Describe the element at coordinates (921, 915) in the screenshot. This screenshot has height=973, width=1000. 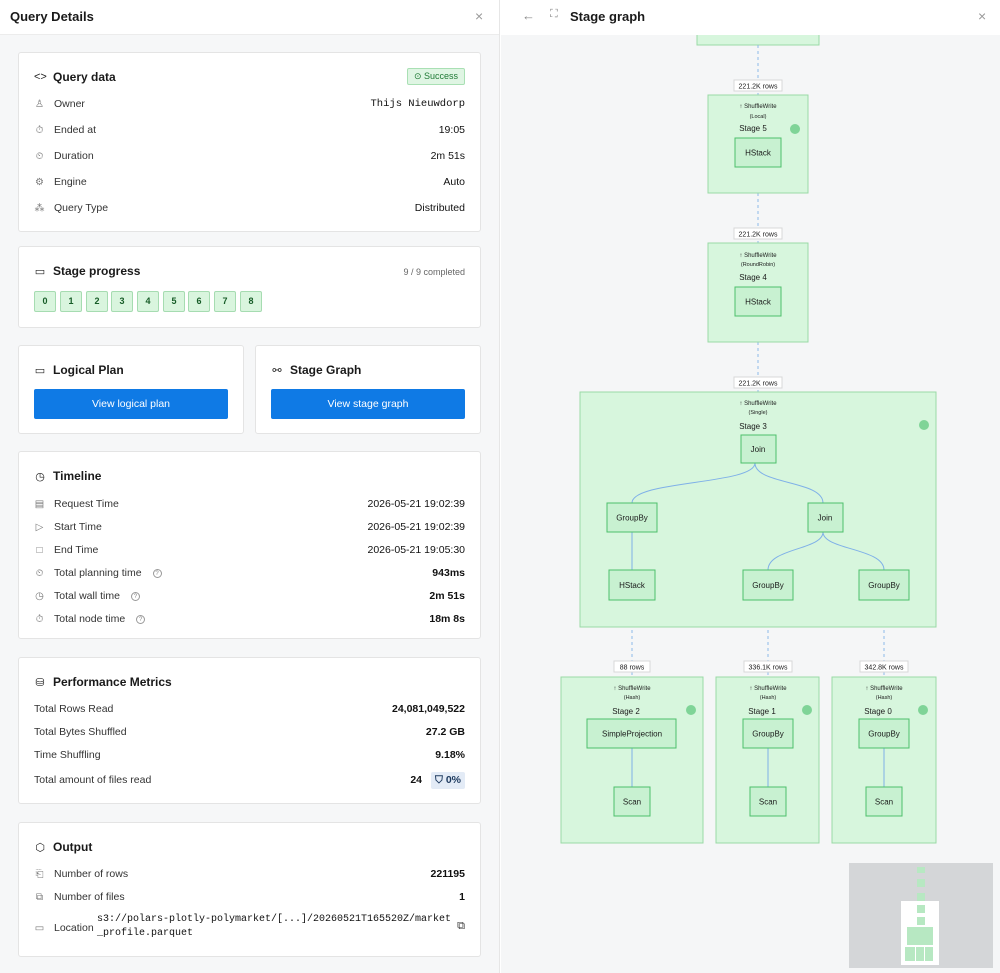
I see `graph-minimap` at that location.